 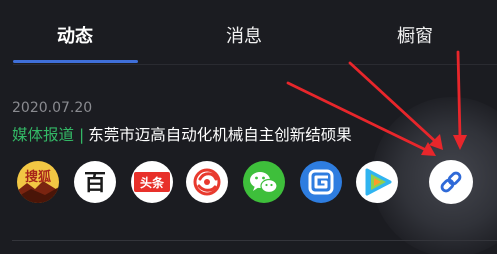 I want to click on toutiao-icon: 头条, so click(x=152, y=182).